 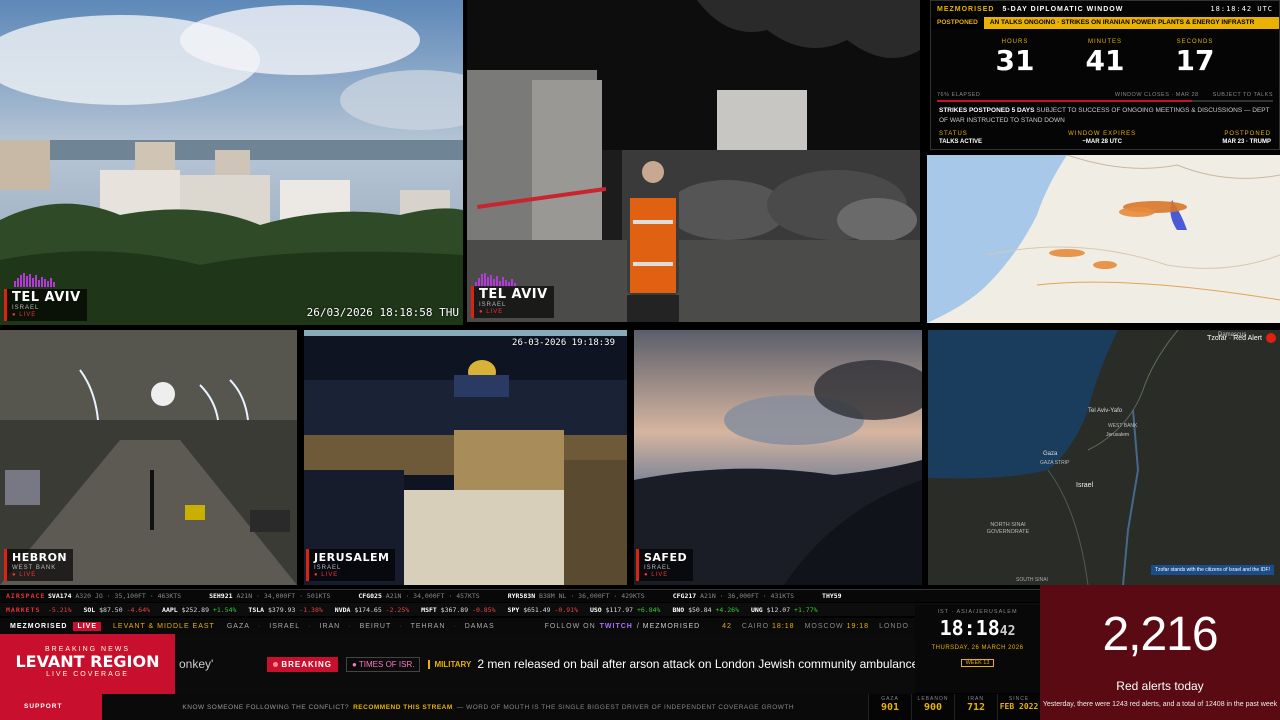 I want to click on world-clock: CAIRO 18:18, so click(x=768, y=626).